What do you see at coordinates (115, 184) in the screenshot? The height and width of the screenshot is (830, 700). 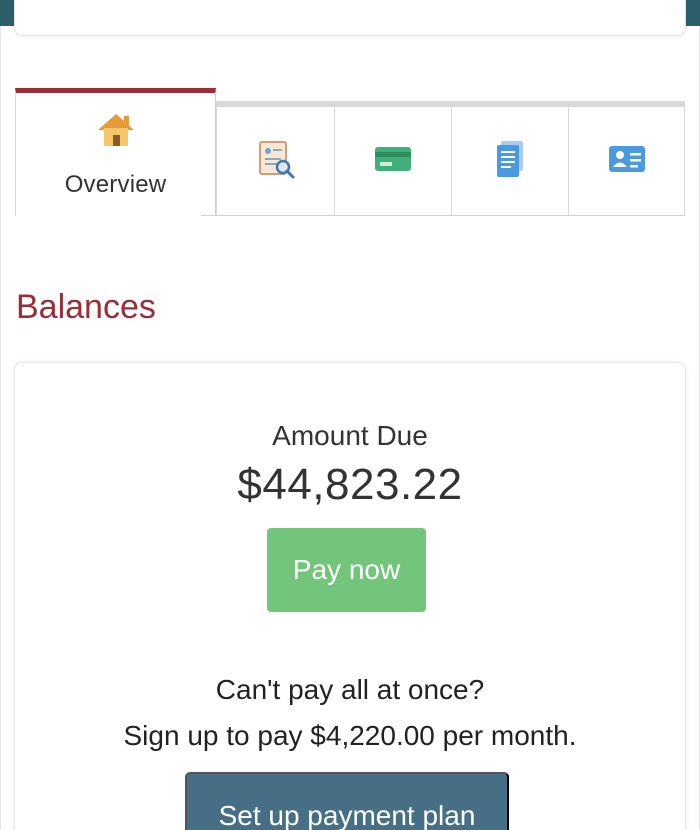 I see `tab-label-overview: Overview` at bounding box center [115, 184].